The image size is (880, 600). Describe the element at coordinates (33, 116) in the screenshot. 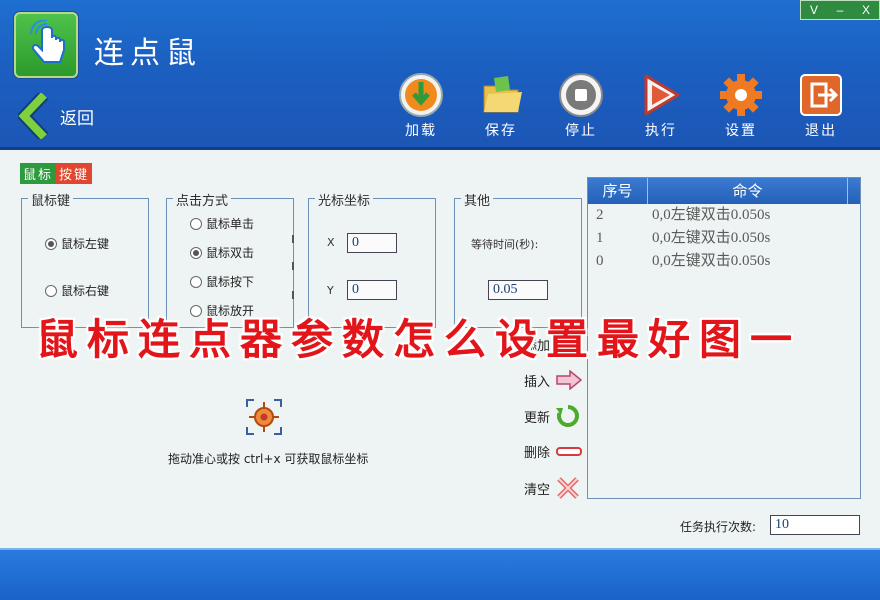

I see `back-arrow-icon` at that location.